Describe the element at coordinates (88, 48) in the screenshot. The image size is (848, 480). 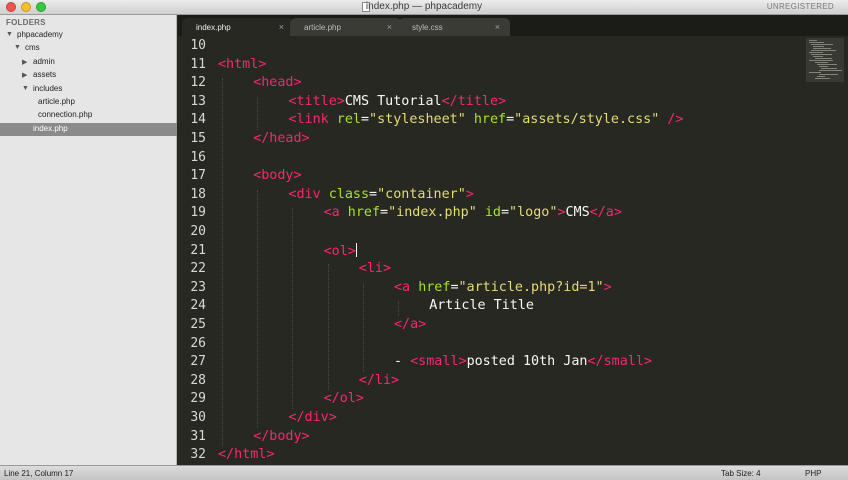
I see `tree-item-cms: ▼ cms` at that location.